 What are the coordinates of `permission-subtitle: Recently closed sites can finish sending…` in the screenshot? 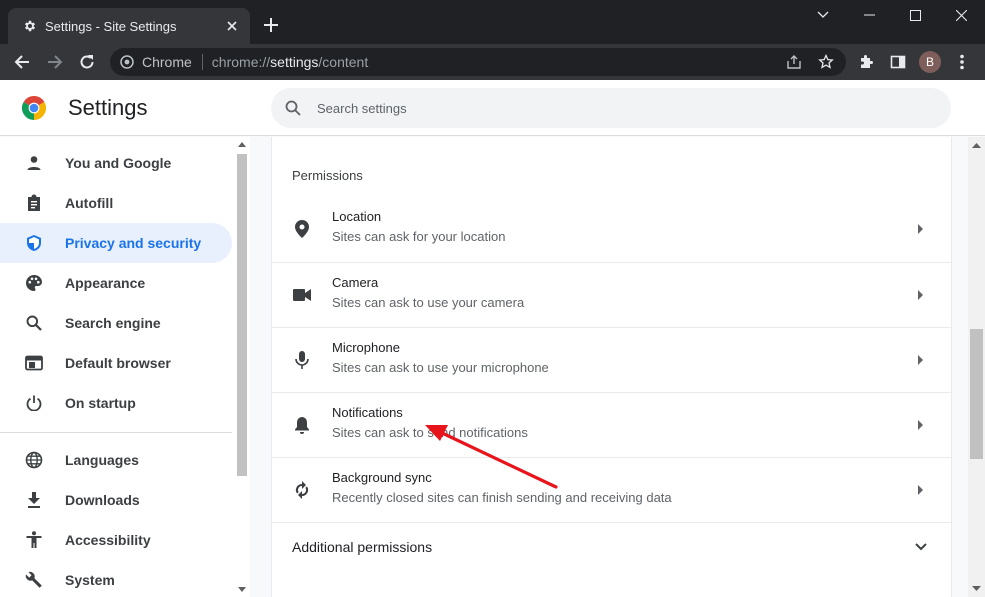 It's located at (502, 497).